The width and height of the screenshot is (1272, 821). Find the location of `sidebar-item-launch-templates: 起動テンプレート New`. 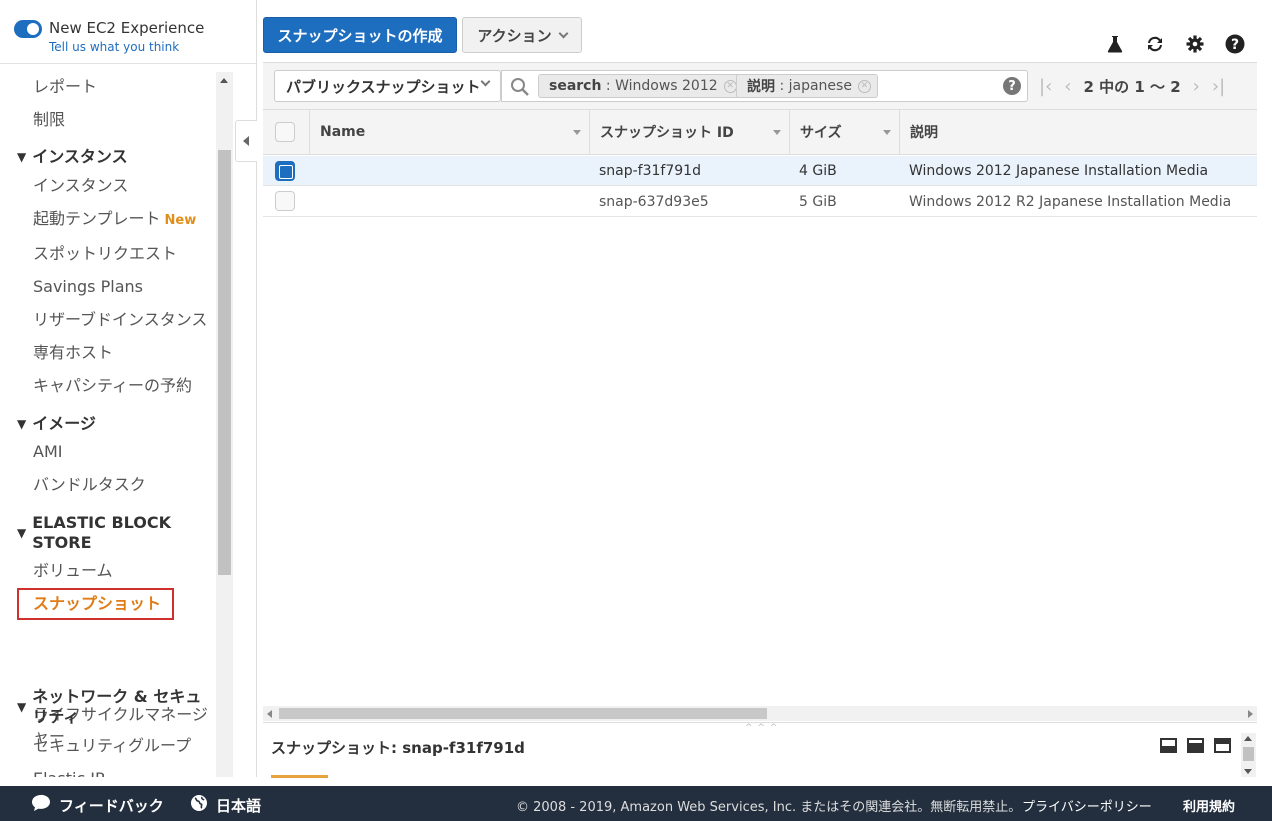

sidebar-item-launch-templates: 起動テンプレート New is located at coordinates (114, 220).